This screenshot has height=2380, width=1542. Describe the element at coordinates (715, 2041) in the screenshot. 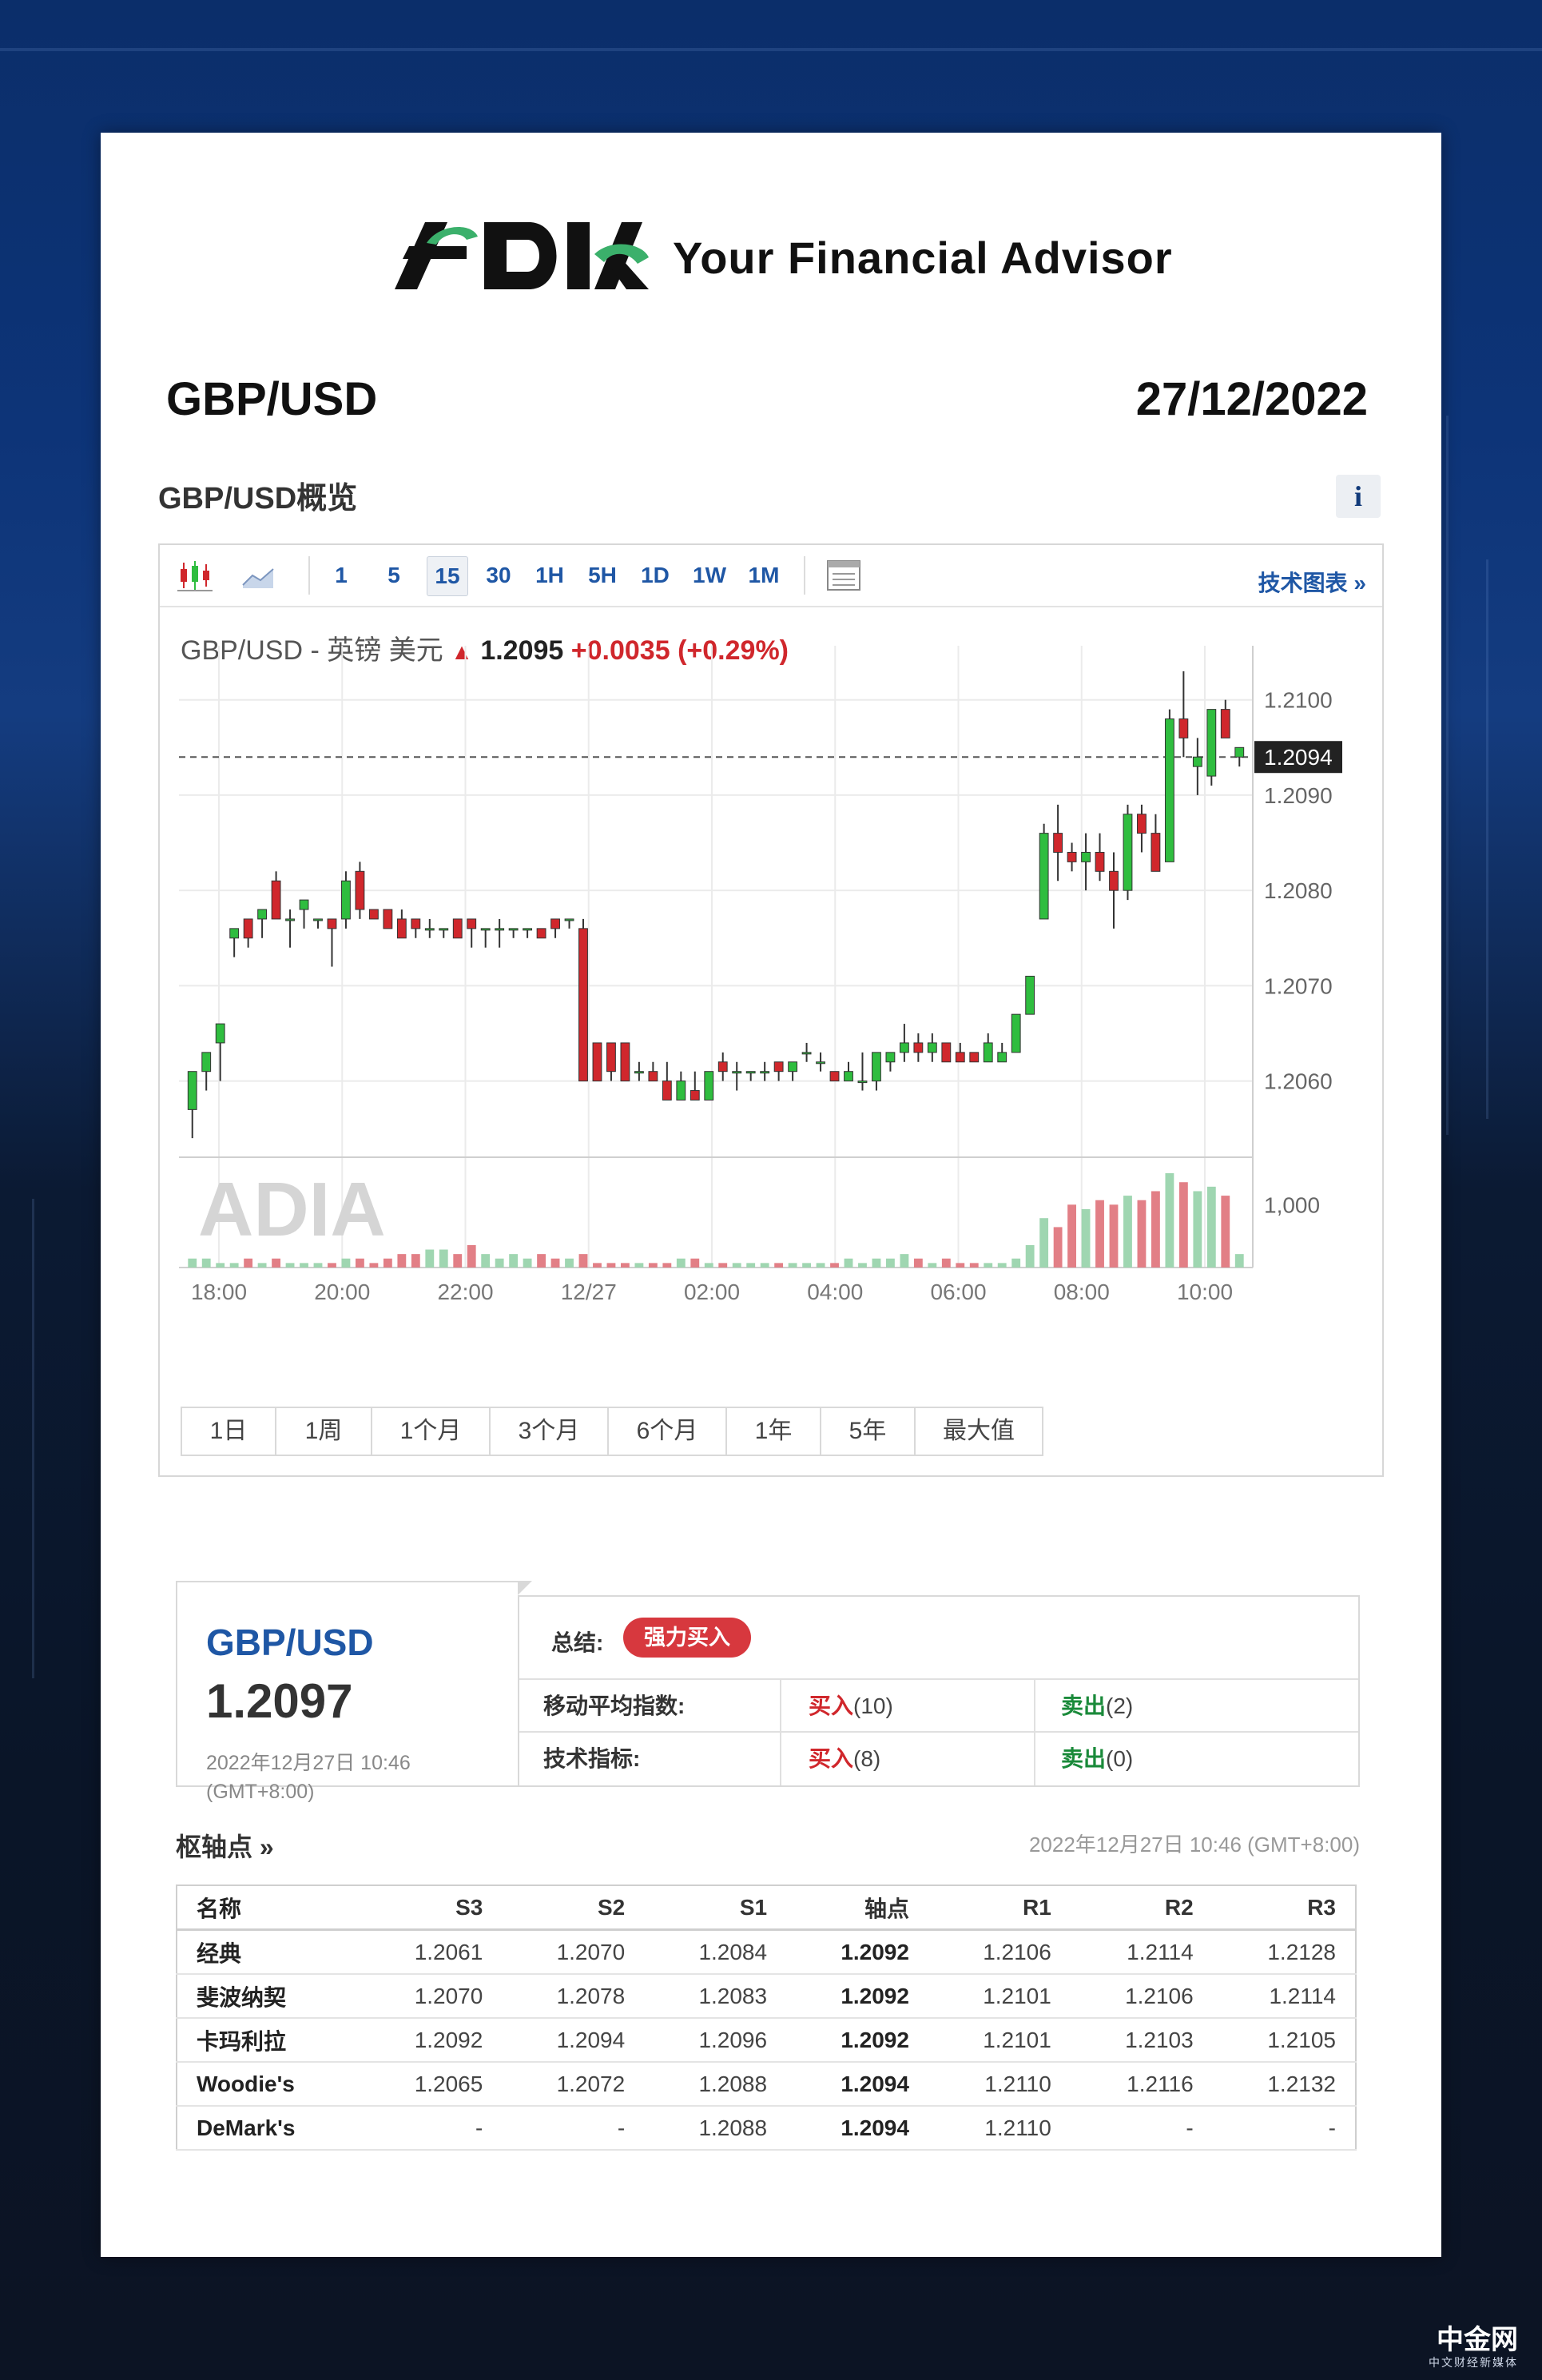

I see `pivot-value: 1.2096` at that location.